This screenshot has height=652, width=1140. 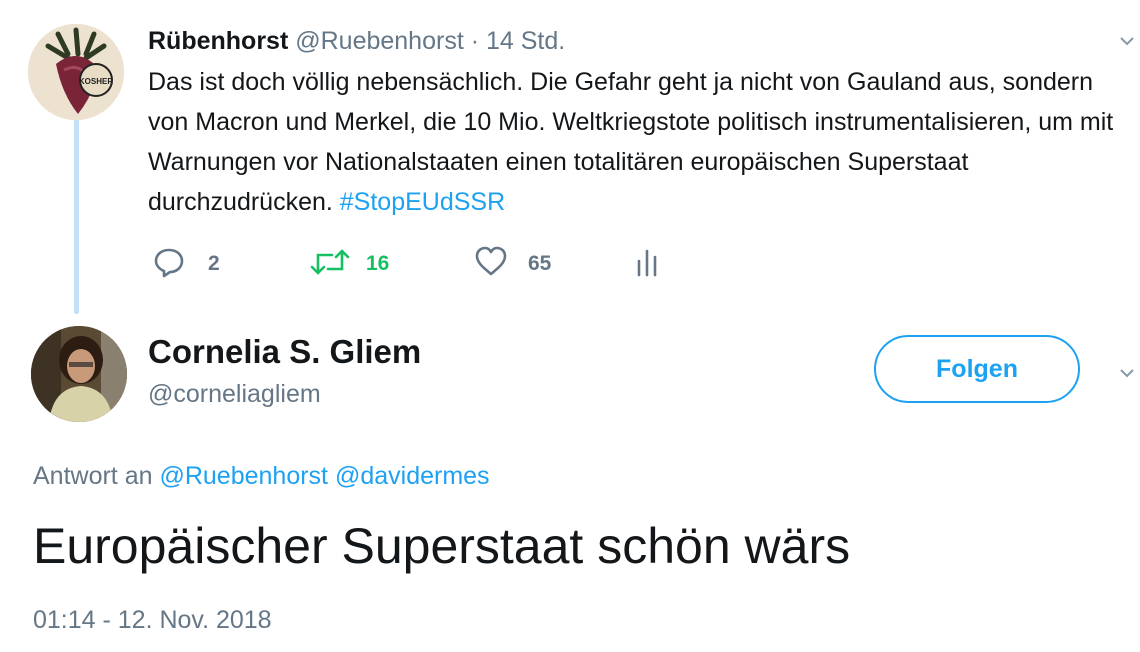 What do you see at coordinates (512, 264) in the screenshot?
I see `like-button: 65` at bounding box center [512, 264].